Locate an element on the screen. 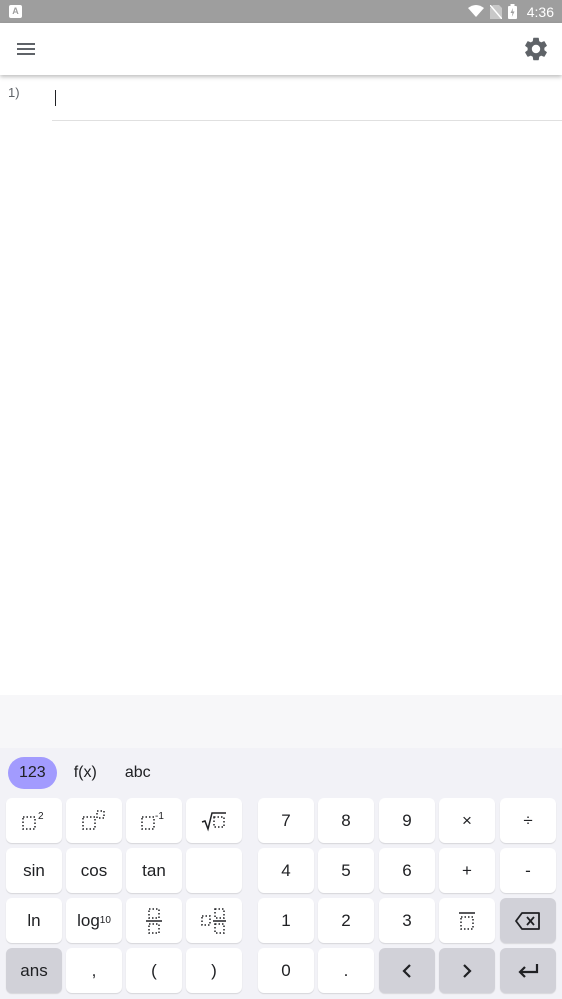 This screenshot has width=562, height=999. hamburger-menu-icon is located at coordinates (26, 49).